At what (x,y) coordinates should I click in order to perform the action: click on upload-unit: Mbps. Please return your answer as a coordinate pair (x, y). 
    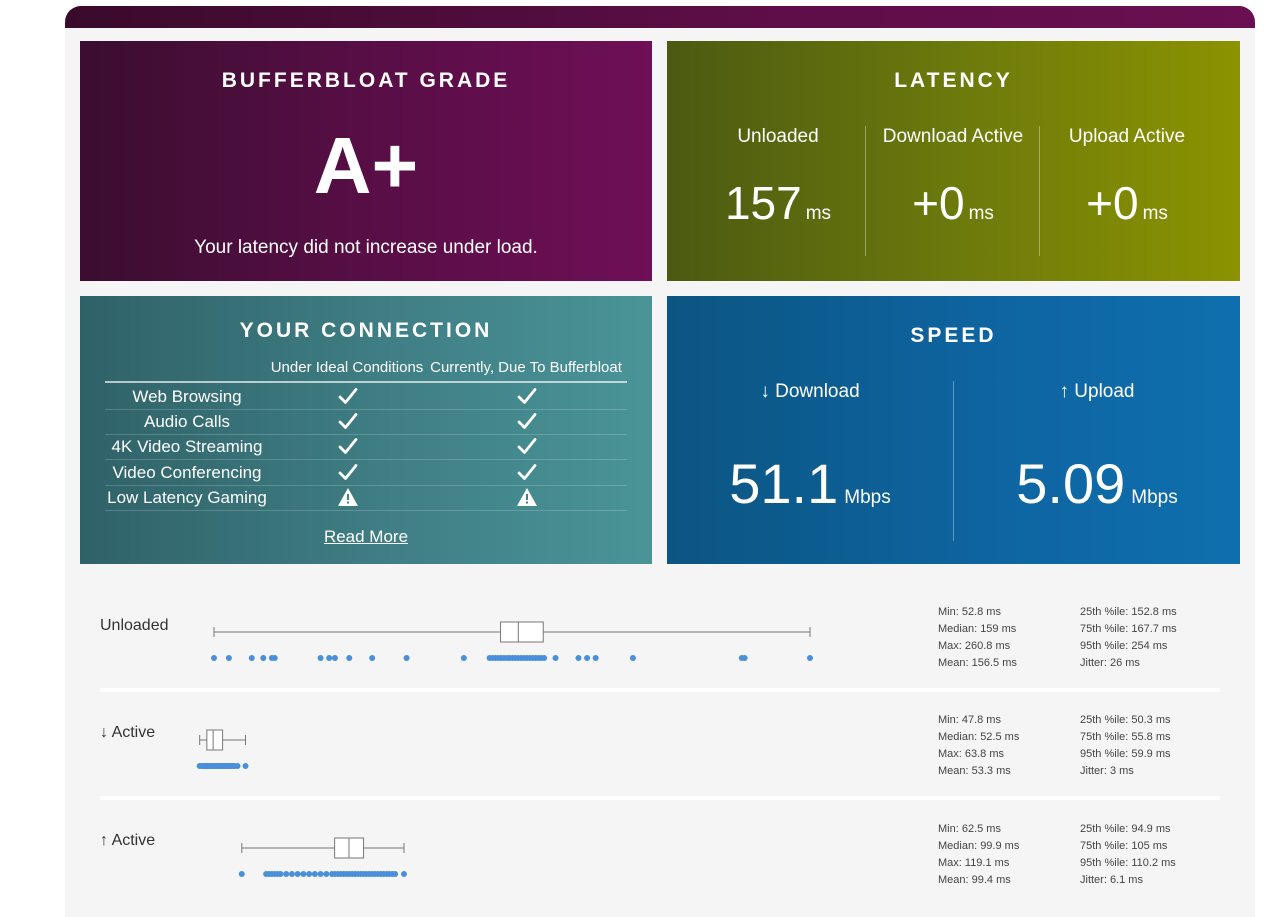
    Looking at the image, I should click on (1154, 497).